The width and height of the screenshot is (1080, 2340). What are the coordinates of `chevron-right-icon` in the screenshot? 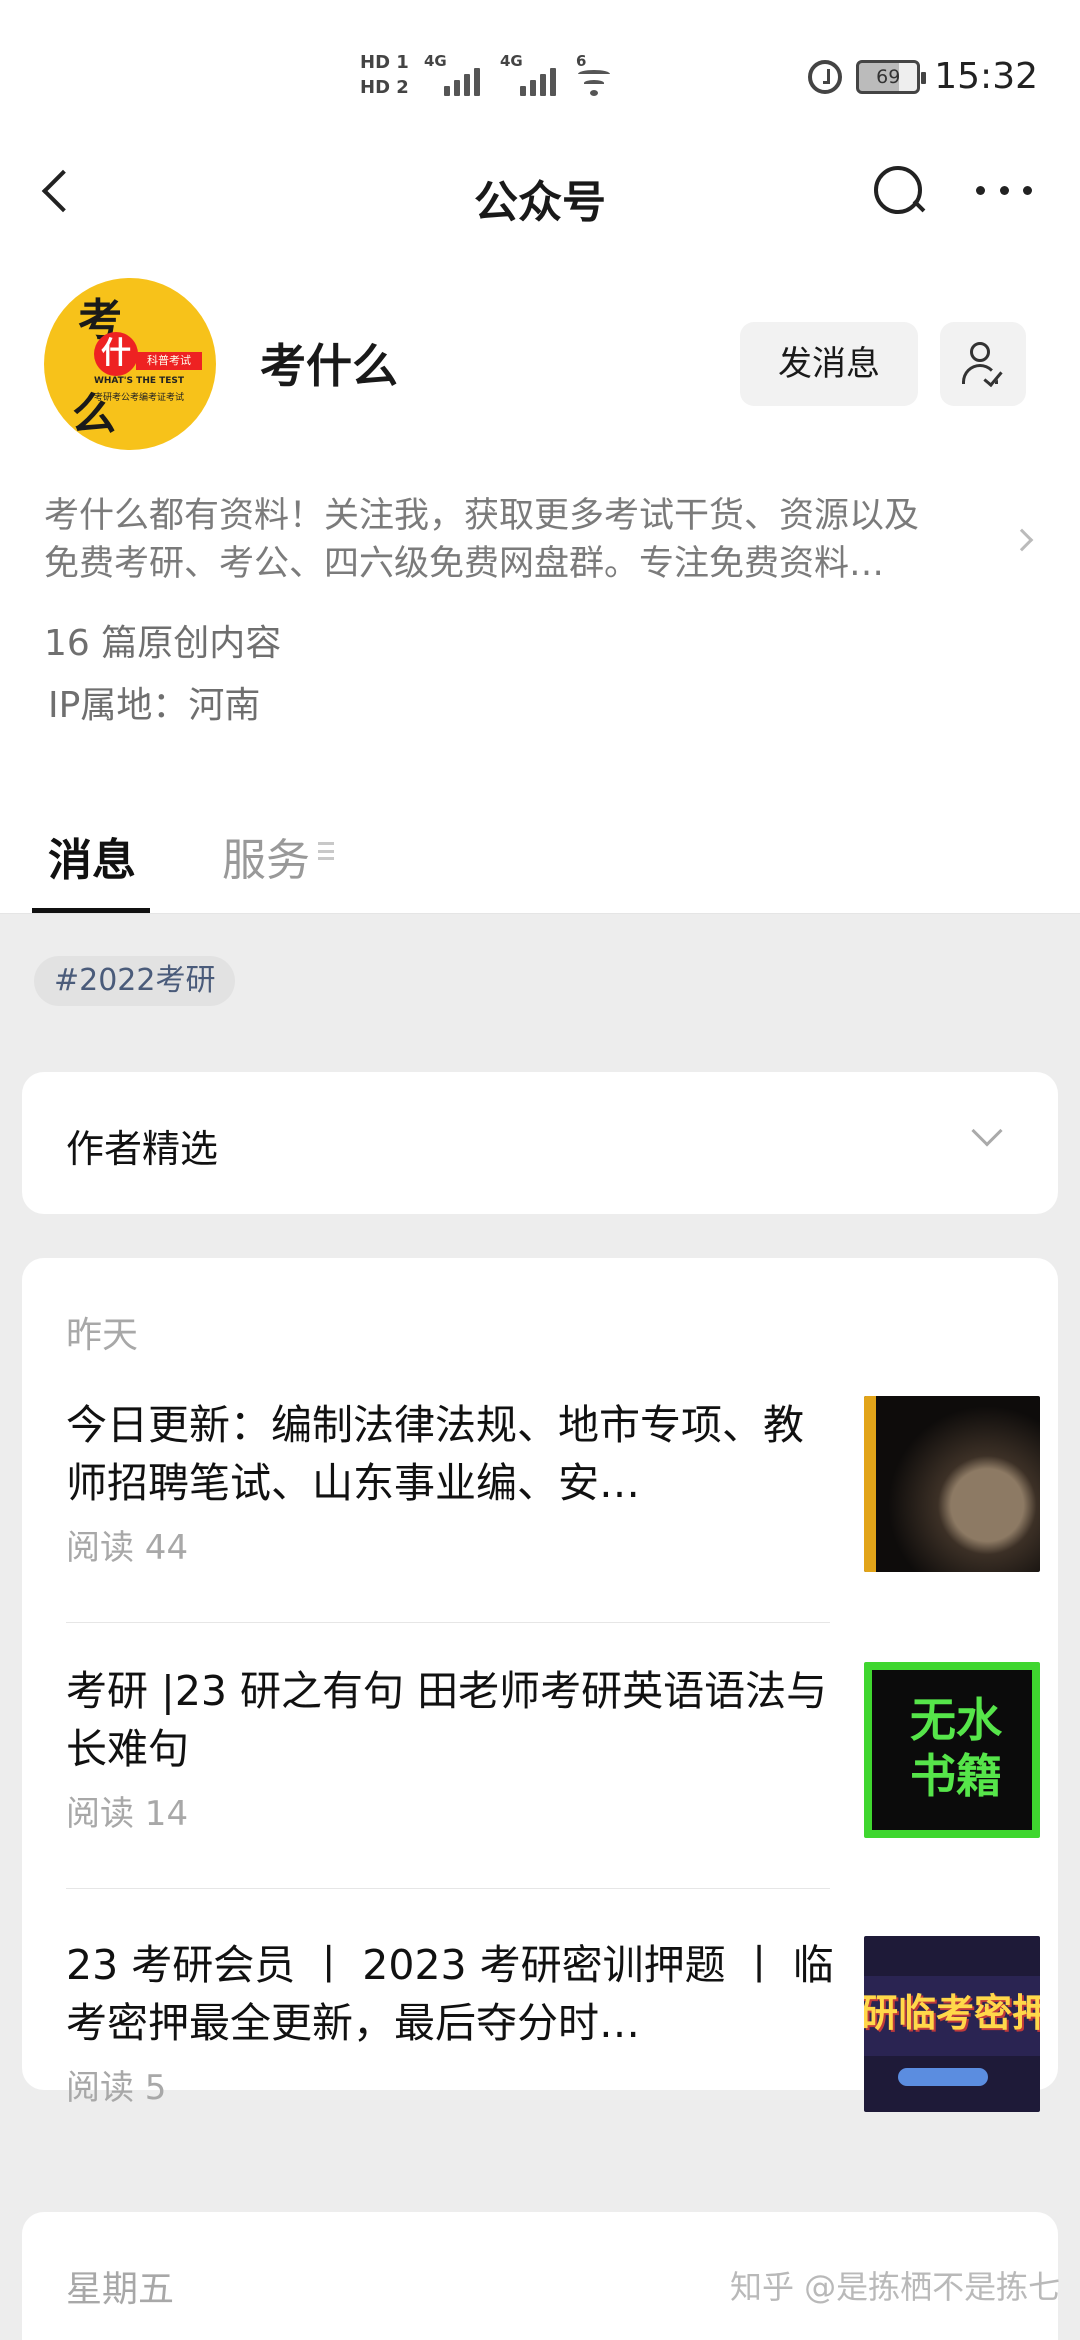 It's located at (1022, 540).